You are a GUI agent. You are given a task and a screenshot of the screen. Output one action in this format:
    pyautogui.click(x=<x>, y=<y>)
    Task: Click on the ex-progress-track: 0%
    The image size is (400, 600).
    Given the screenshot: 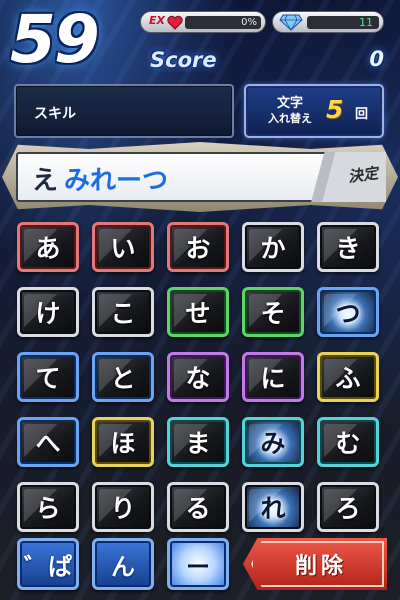 What is the action you would take?
    pyautogui.click(x=223, y=22)
    